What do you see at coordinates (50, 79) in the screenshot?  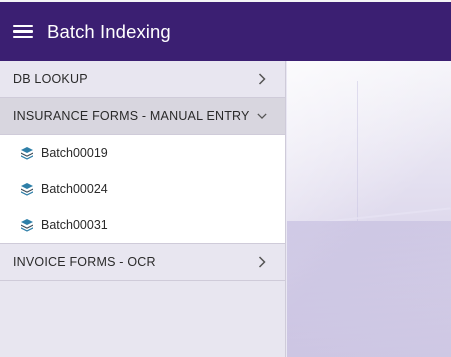 I see `section-label: DB LOOKUP` at bounding box center [50, 79].